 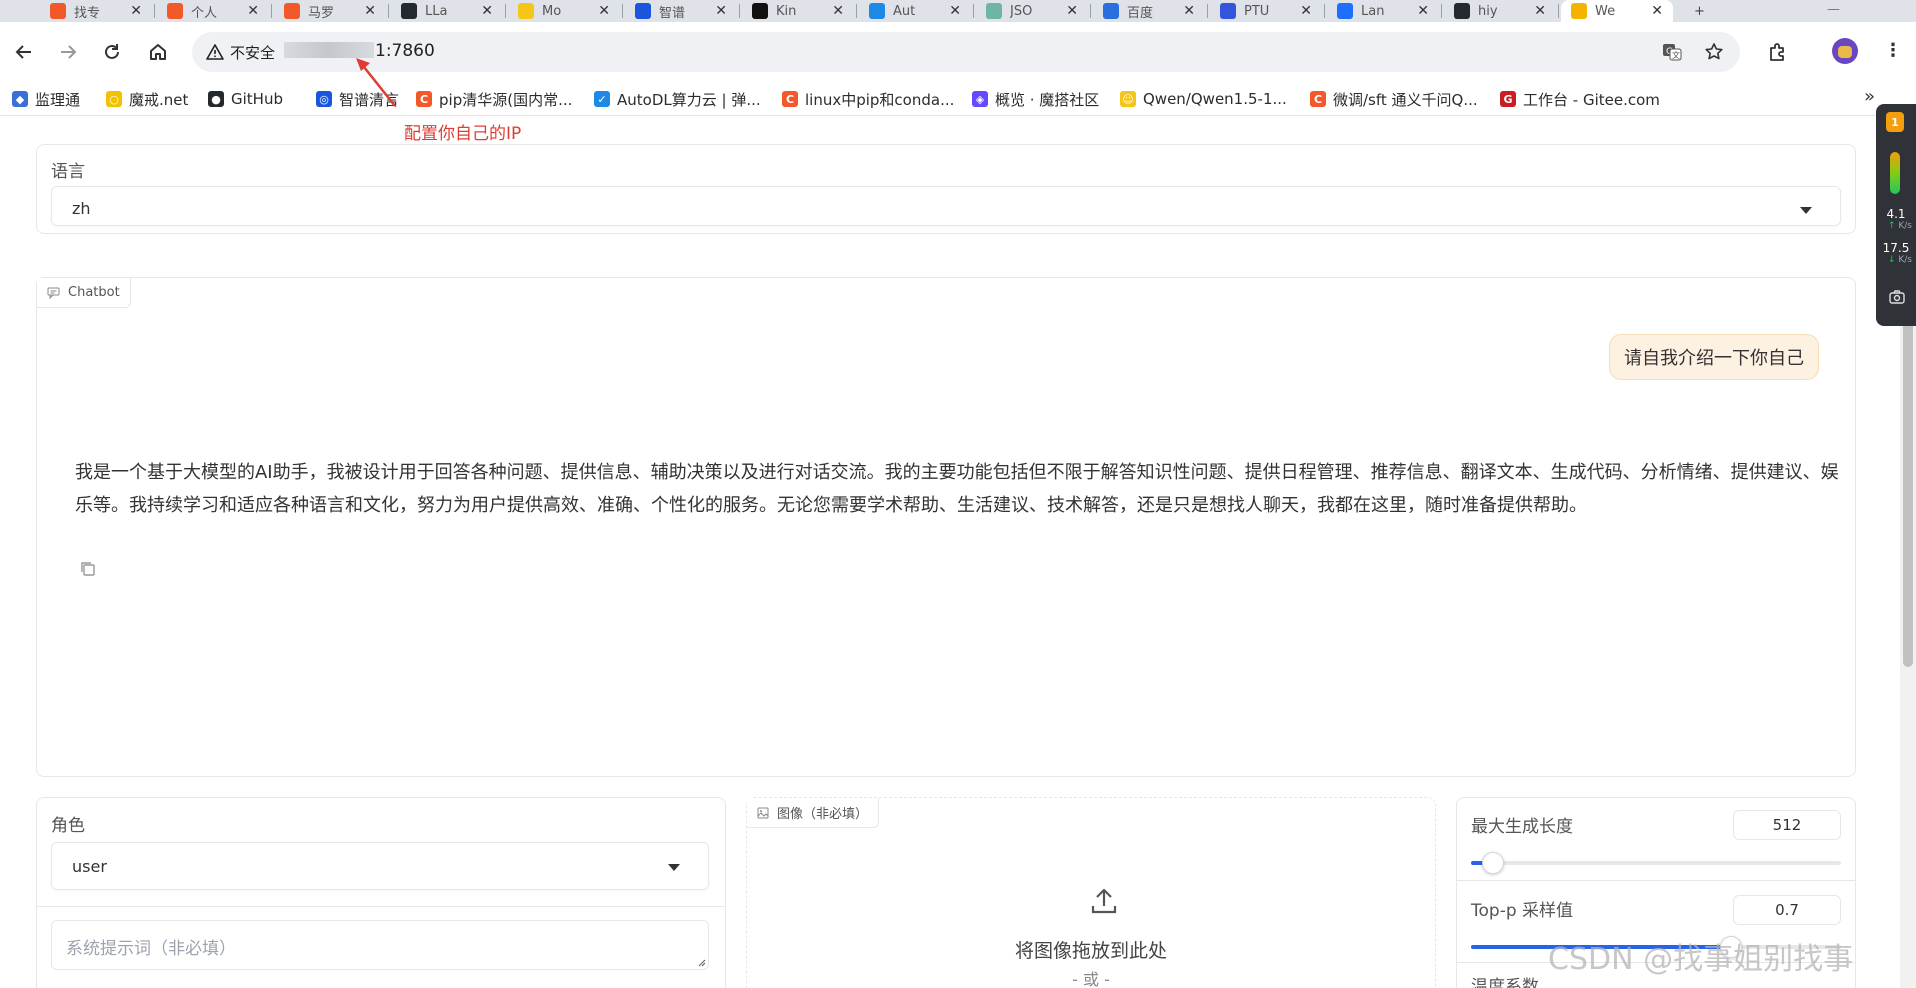 I want to click on home-button, so click(x=158, y=52).